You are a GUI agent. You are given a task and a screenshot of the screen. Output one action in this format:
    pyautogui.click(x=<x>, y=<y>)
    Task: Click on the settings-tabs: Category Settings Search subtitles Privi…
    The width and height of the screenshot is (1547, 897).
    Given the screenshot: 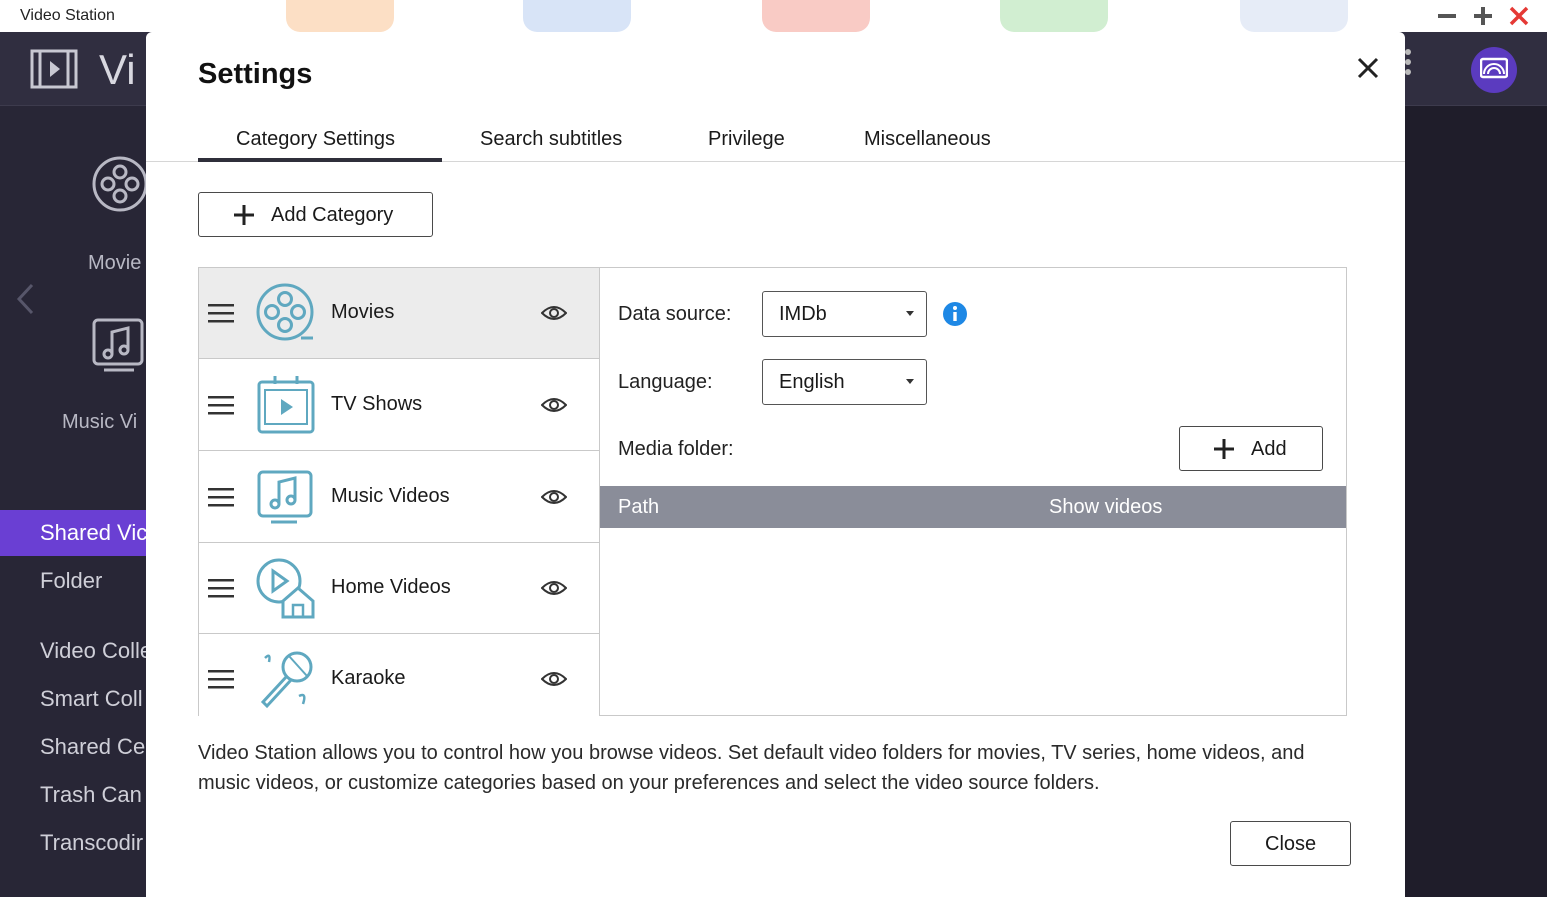 What is the action you would take?
    pyautogui.click(x=775, y=140)
    